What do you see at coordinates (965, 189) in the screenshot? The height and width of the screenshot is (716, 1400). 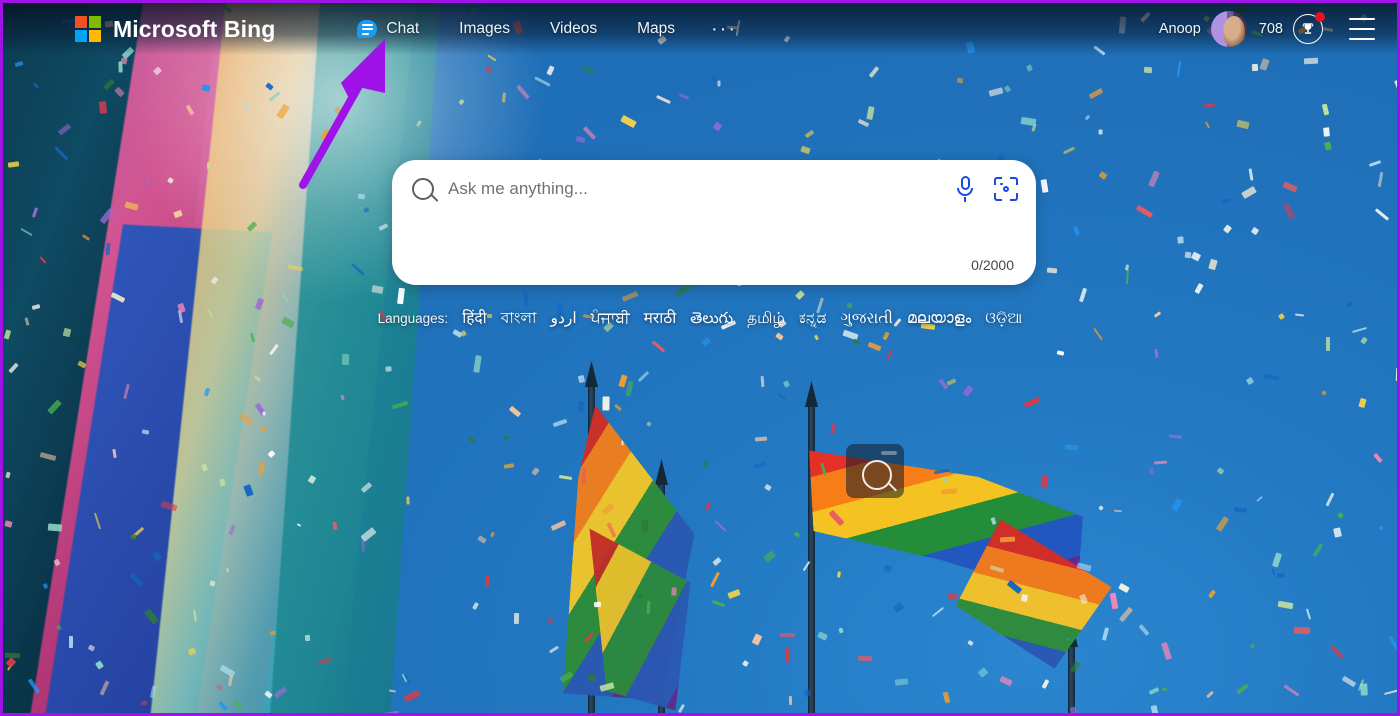 I see `microphone-icon` at bounding box center [965, 189].